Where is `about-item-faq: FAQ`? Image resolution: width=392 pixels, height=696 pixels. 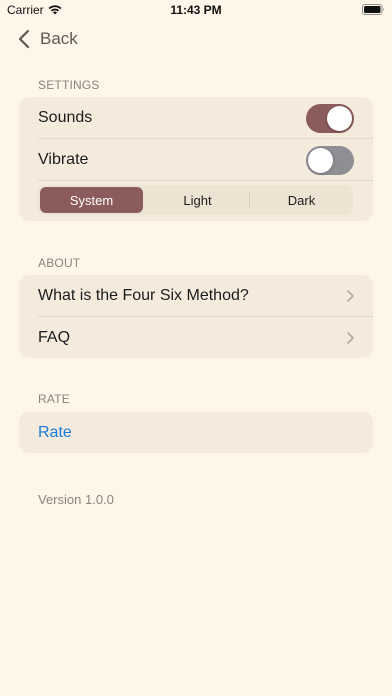 about-item-faq: FAQ is located at coordinates (196, 337).